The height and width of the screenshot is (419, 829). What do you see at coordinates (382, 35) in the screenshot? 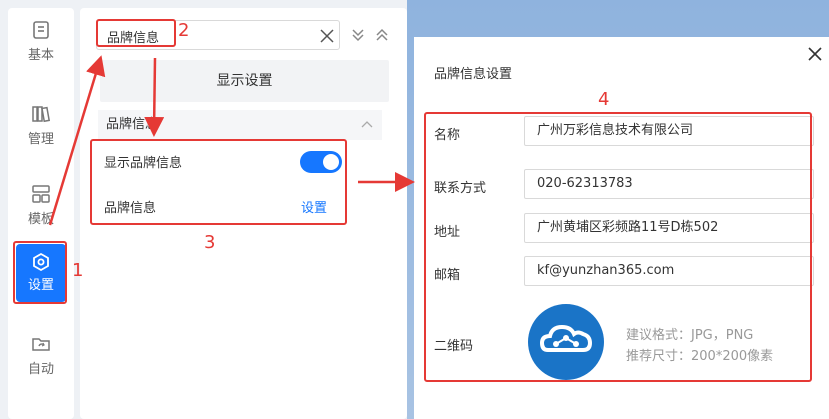
I see `double-chevron-up-icon` at bounding box center [382, 35].